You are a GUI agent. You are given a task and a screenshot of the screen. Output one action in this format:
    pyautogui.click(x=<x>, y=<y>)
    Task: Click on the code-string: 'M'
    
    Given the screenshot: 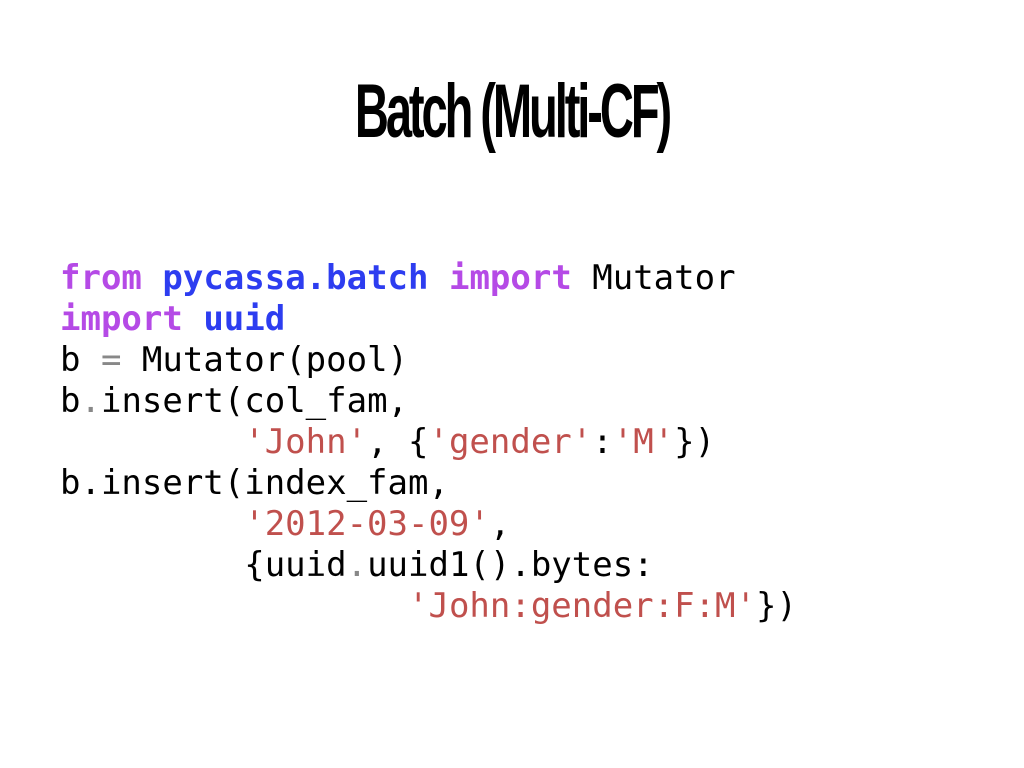 What is the action you would take?
    pyautogui.click(x=643, y=442)
    